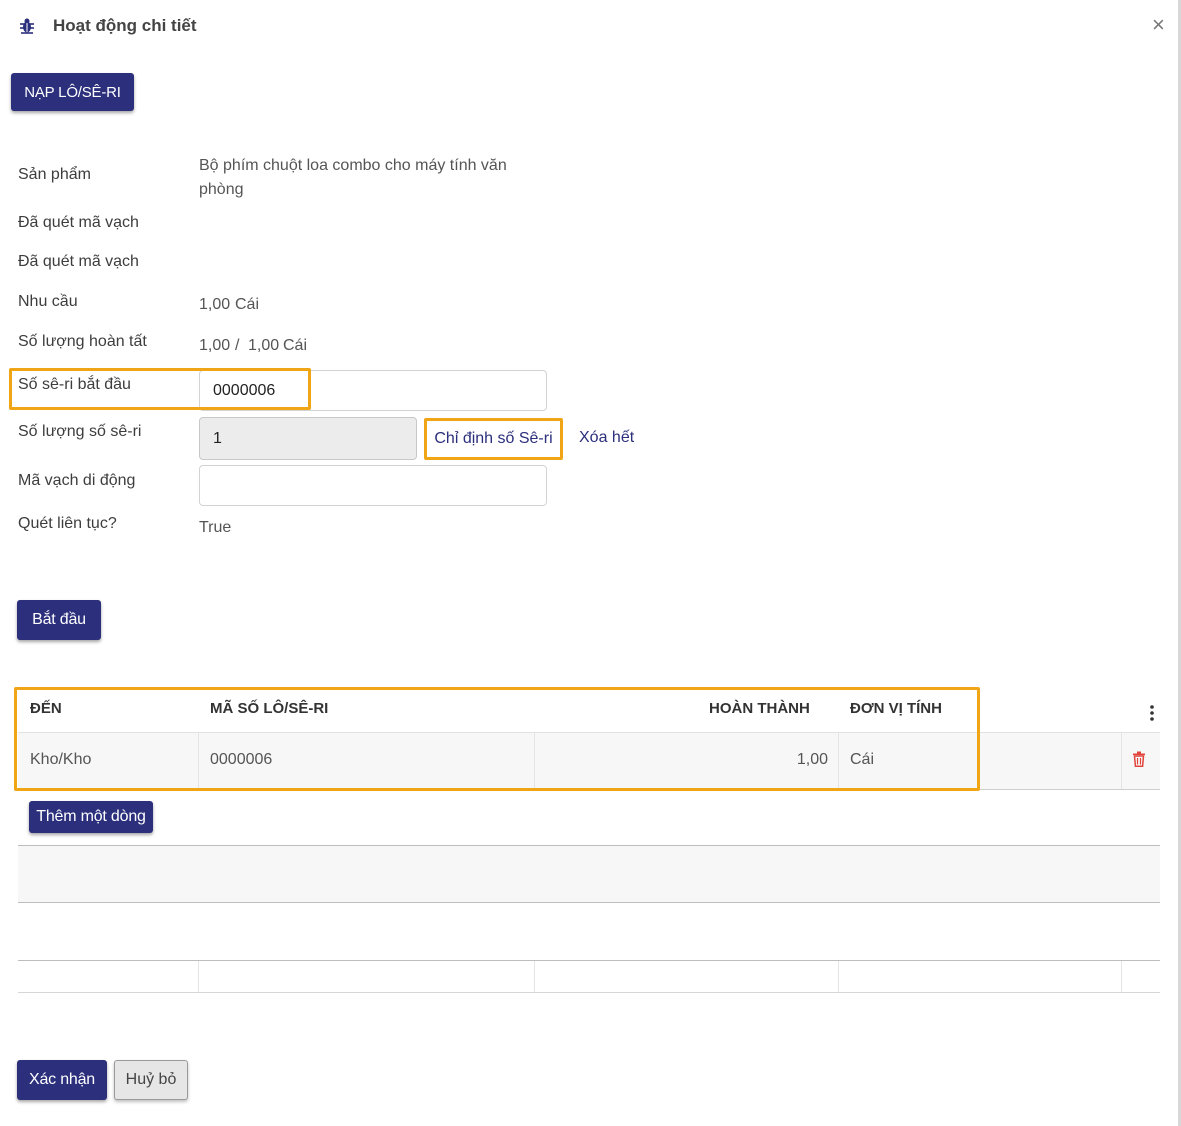 This screenshot has height=1126, width=1181. I want to click on close-icon: ×, so click(1158, 25).